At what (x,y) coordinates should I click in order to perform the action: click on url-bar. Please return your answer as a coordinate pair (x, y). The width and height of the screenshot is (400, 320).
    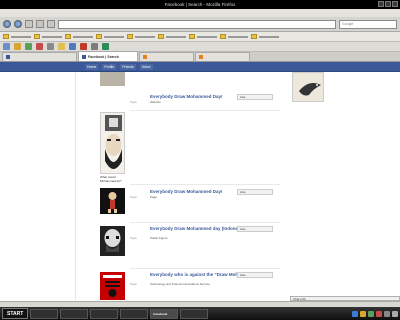
    Looking at the image, I should click on (197, 24).